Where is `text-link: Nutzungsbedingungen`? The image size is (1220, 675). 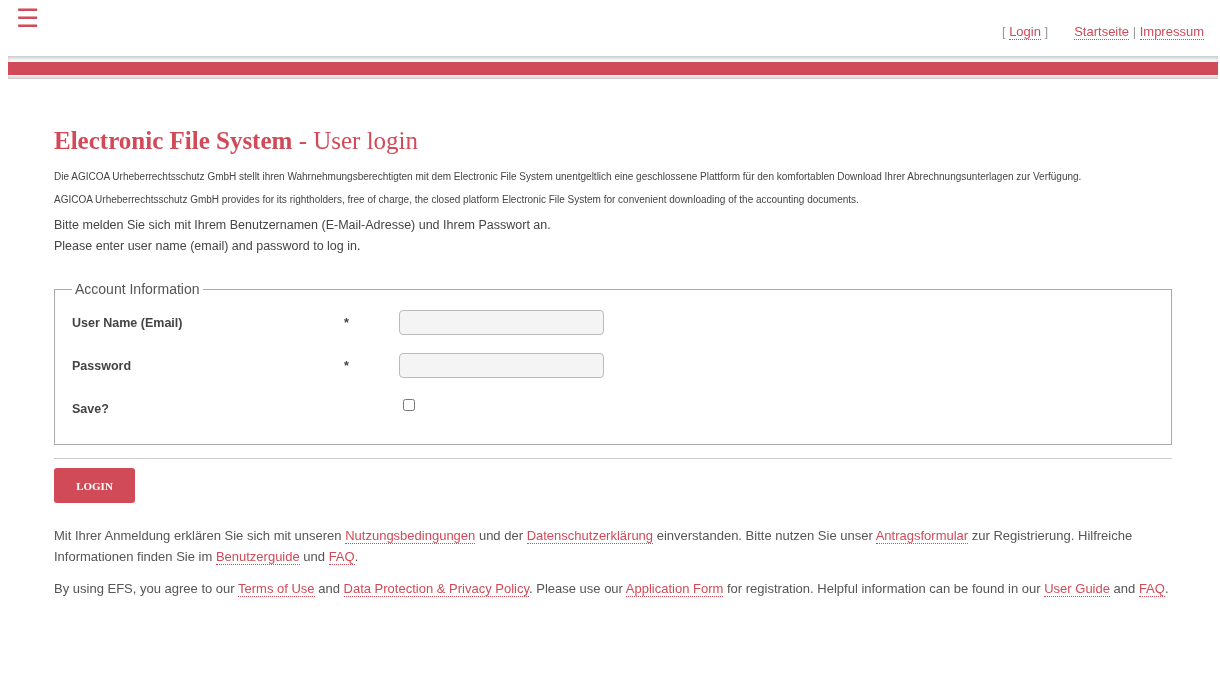 text-link: Nutzungsbedingungen is located at coordinates (410, 536).